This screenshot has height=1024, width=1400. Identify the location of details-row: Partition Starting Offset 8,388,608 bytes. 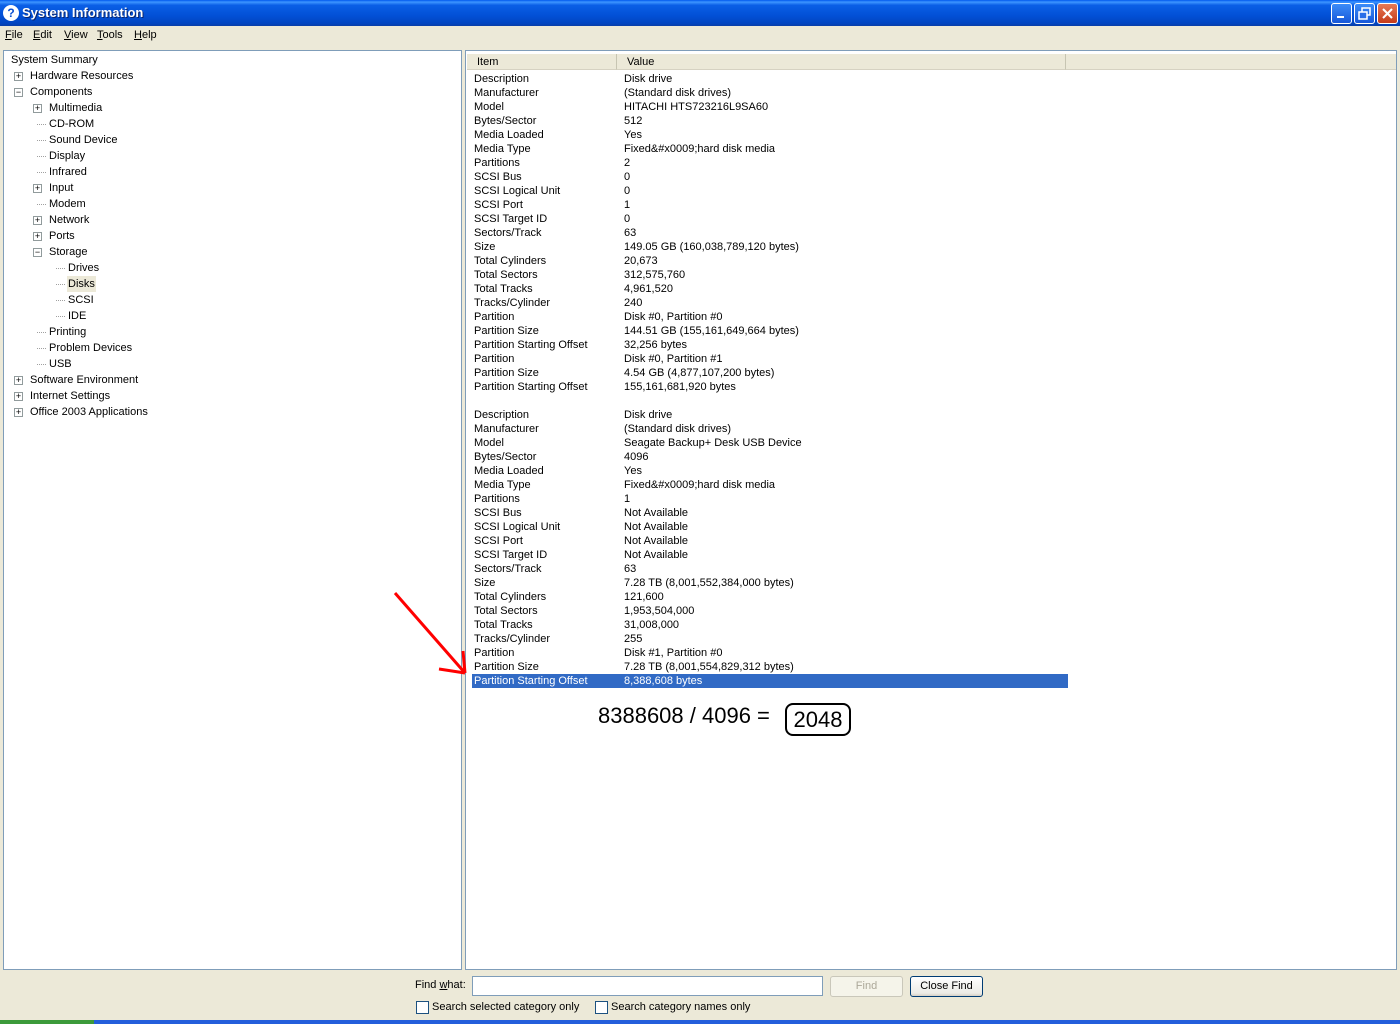
(770, 681).